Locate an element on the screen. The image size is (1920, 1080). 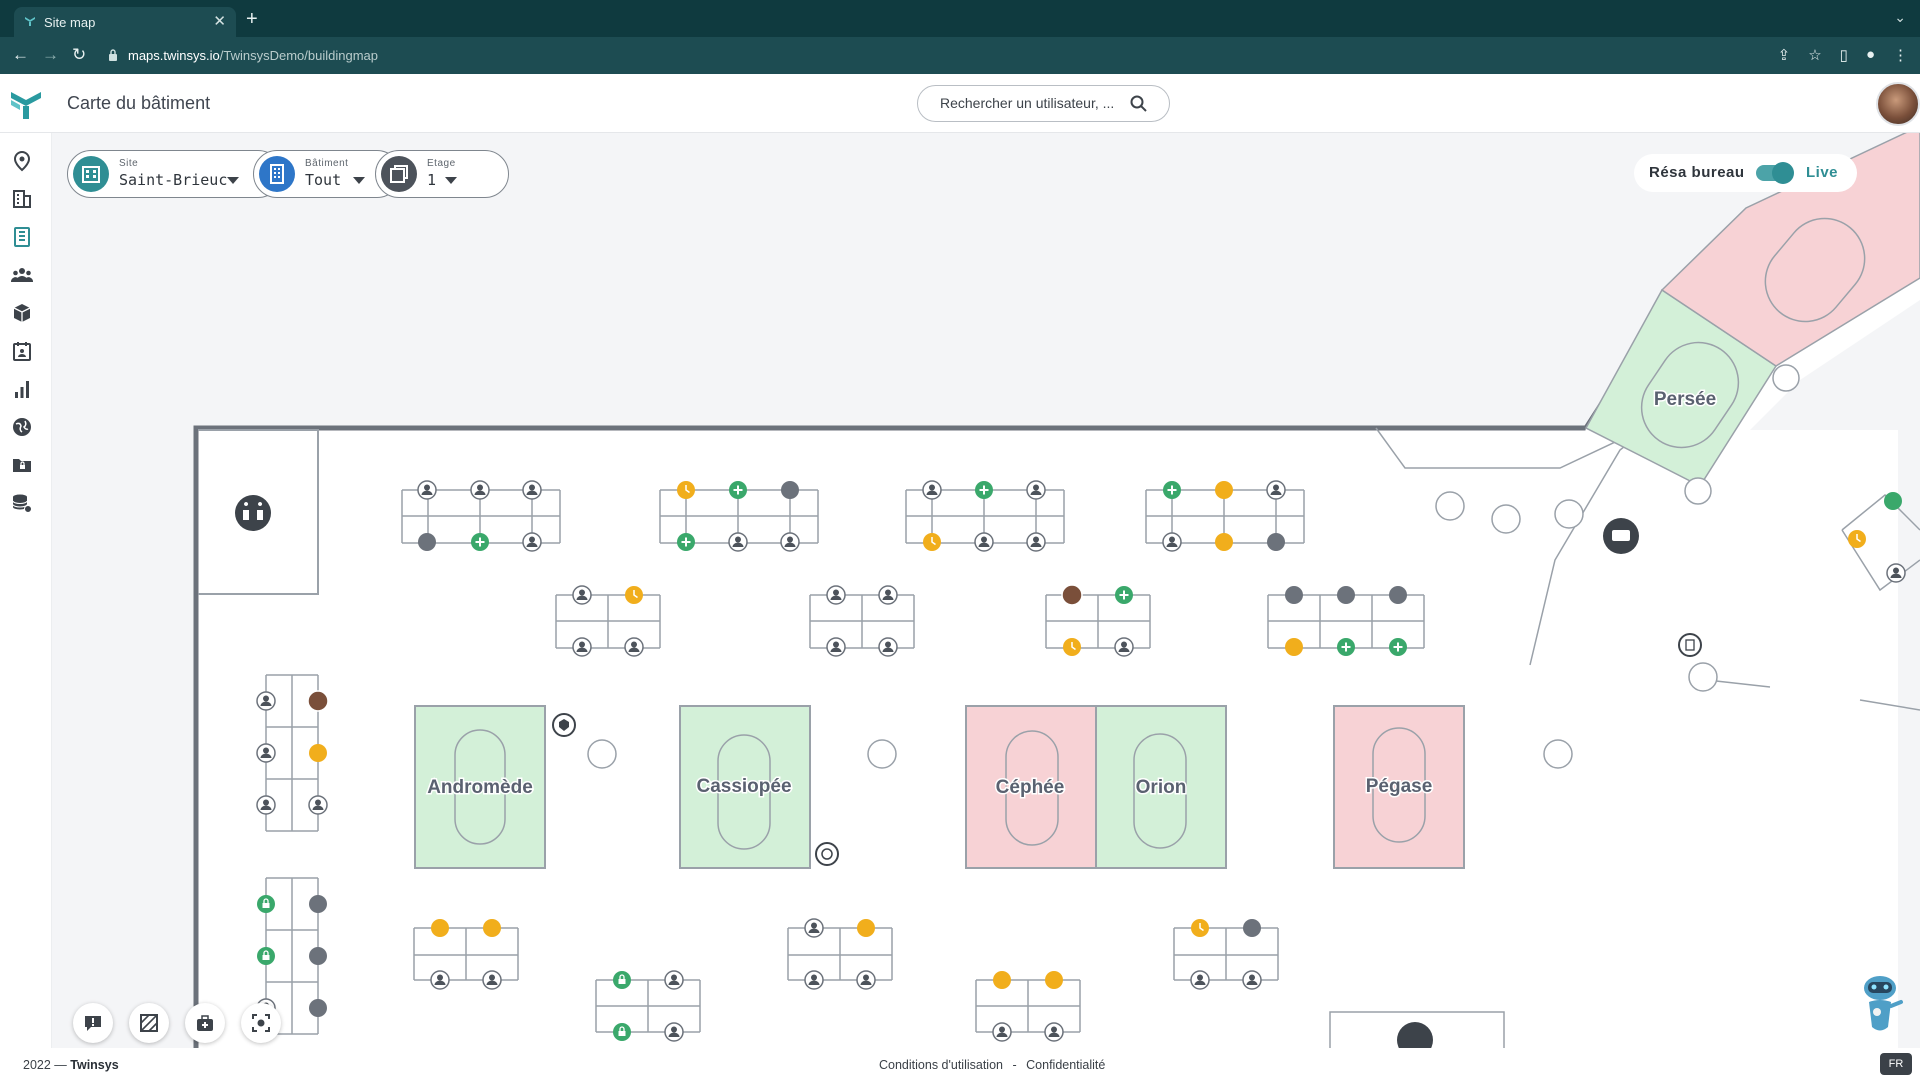
floor-value: 1 is located at coordinates (432, 180).